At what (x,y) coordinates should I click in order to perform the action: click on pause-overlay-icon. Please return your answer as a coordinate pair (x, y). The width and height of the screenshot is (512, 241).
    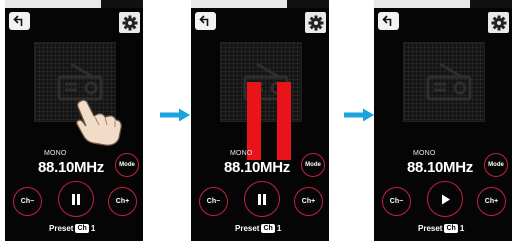
    Looking at the image, I should click on (269, 121).